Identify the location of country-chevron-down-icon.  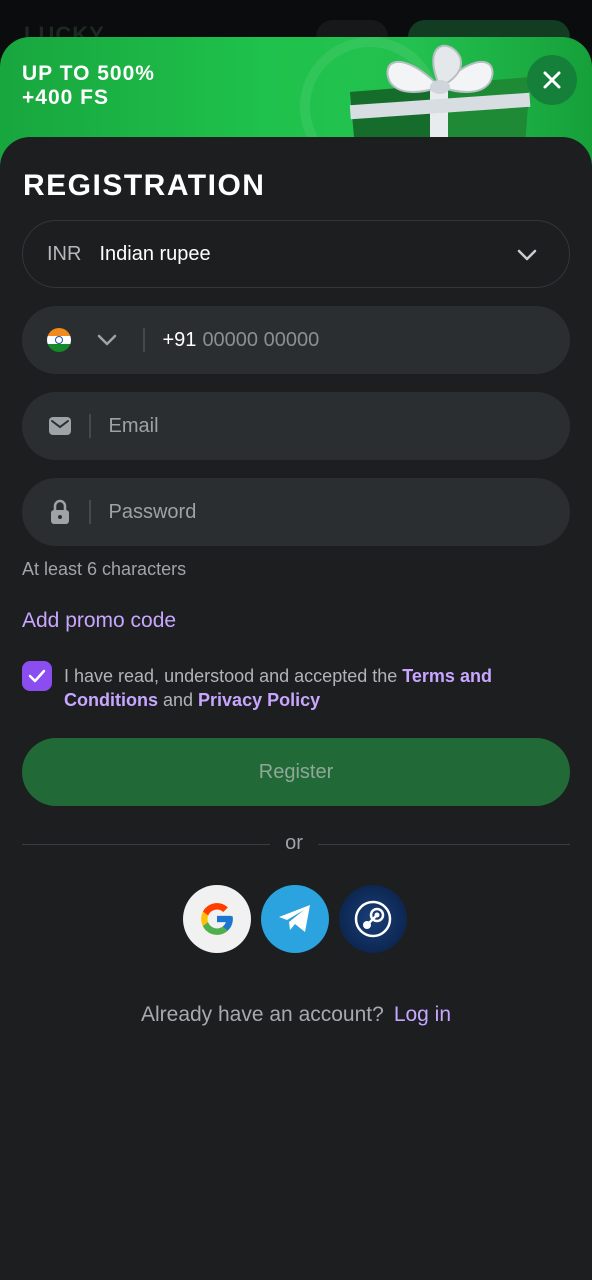
(107, 340).